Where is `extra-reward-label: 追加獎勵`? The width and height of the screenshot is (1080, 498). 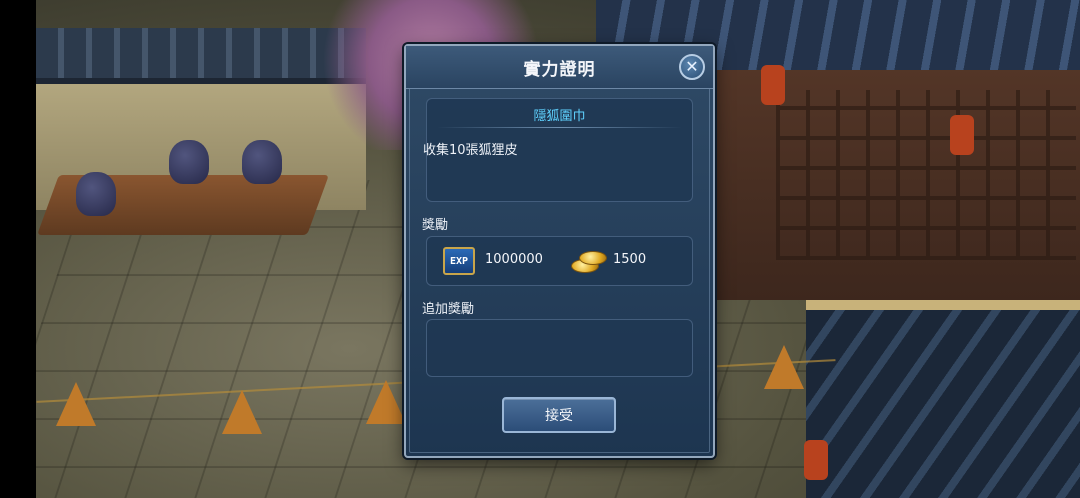 extra-reward-label: 追加獎勵 is located at coordinates (448, 309).